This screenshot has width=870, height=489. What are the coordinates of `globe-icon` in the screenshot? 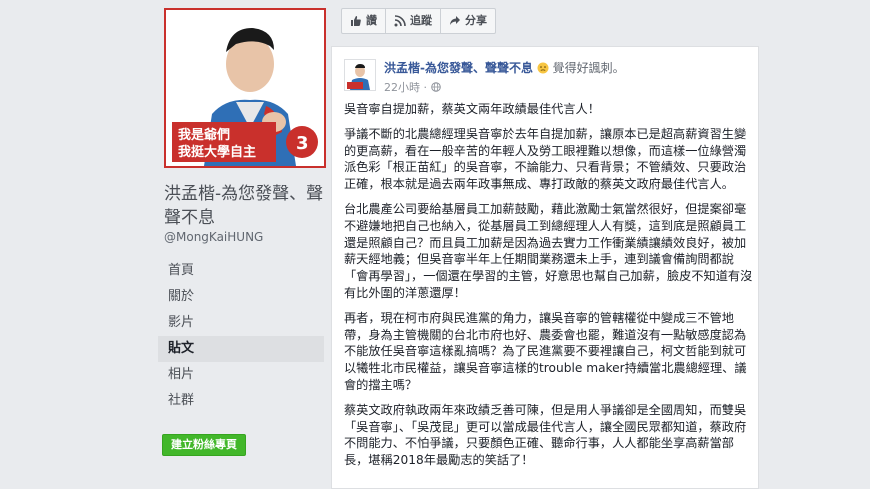 It's located at (435, 87).